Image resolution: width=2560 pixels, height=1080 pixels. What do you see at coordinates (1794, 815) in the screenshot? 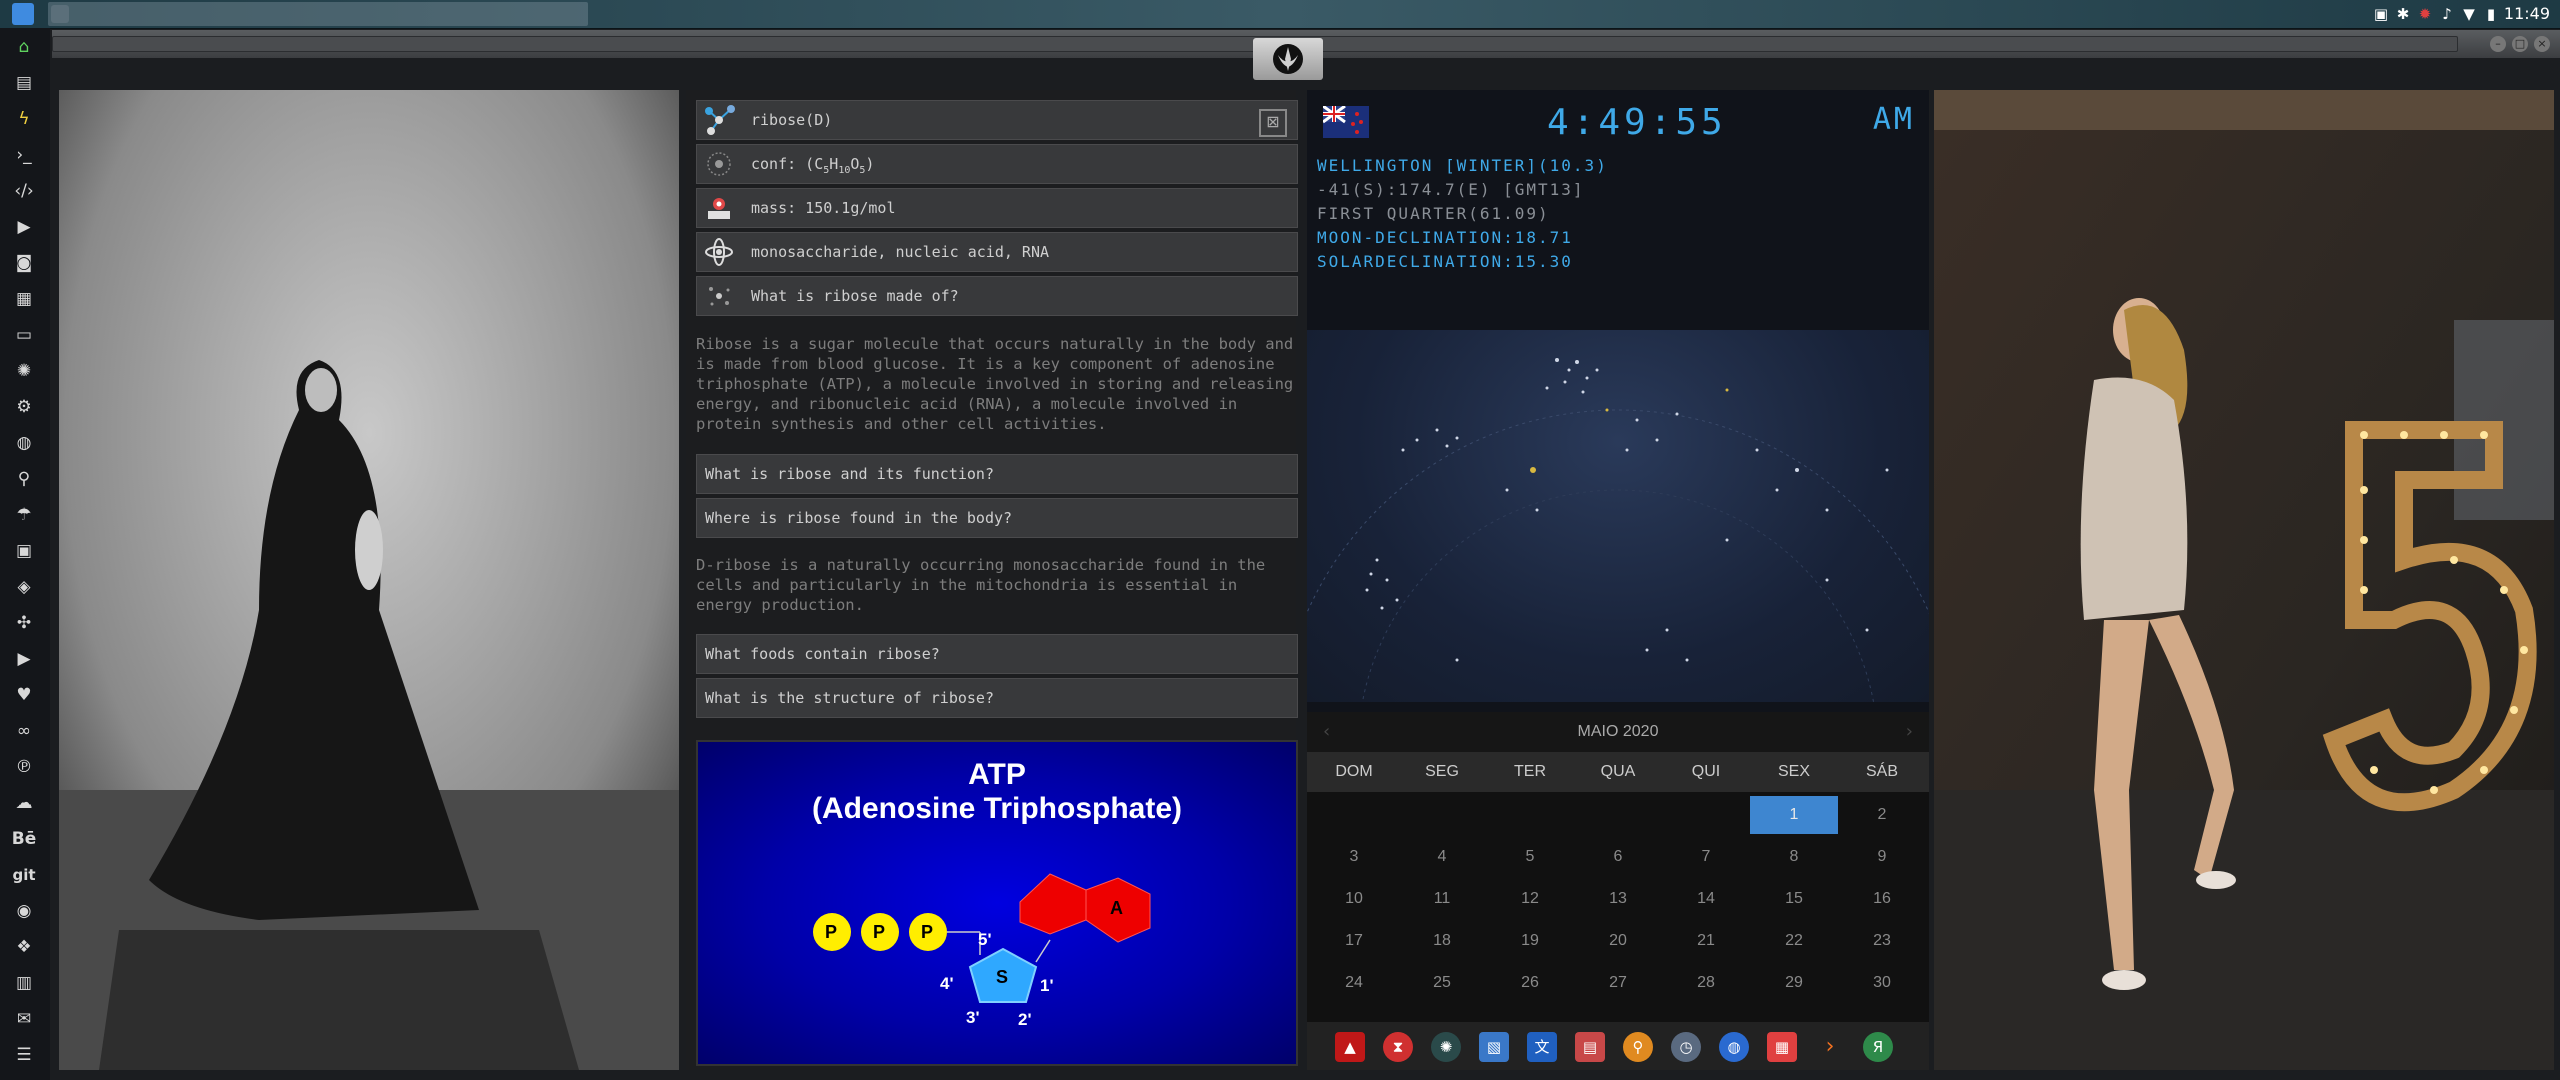
I see `calendar-day: 1` at bounding box center [1794, 815].